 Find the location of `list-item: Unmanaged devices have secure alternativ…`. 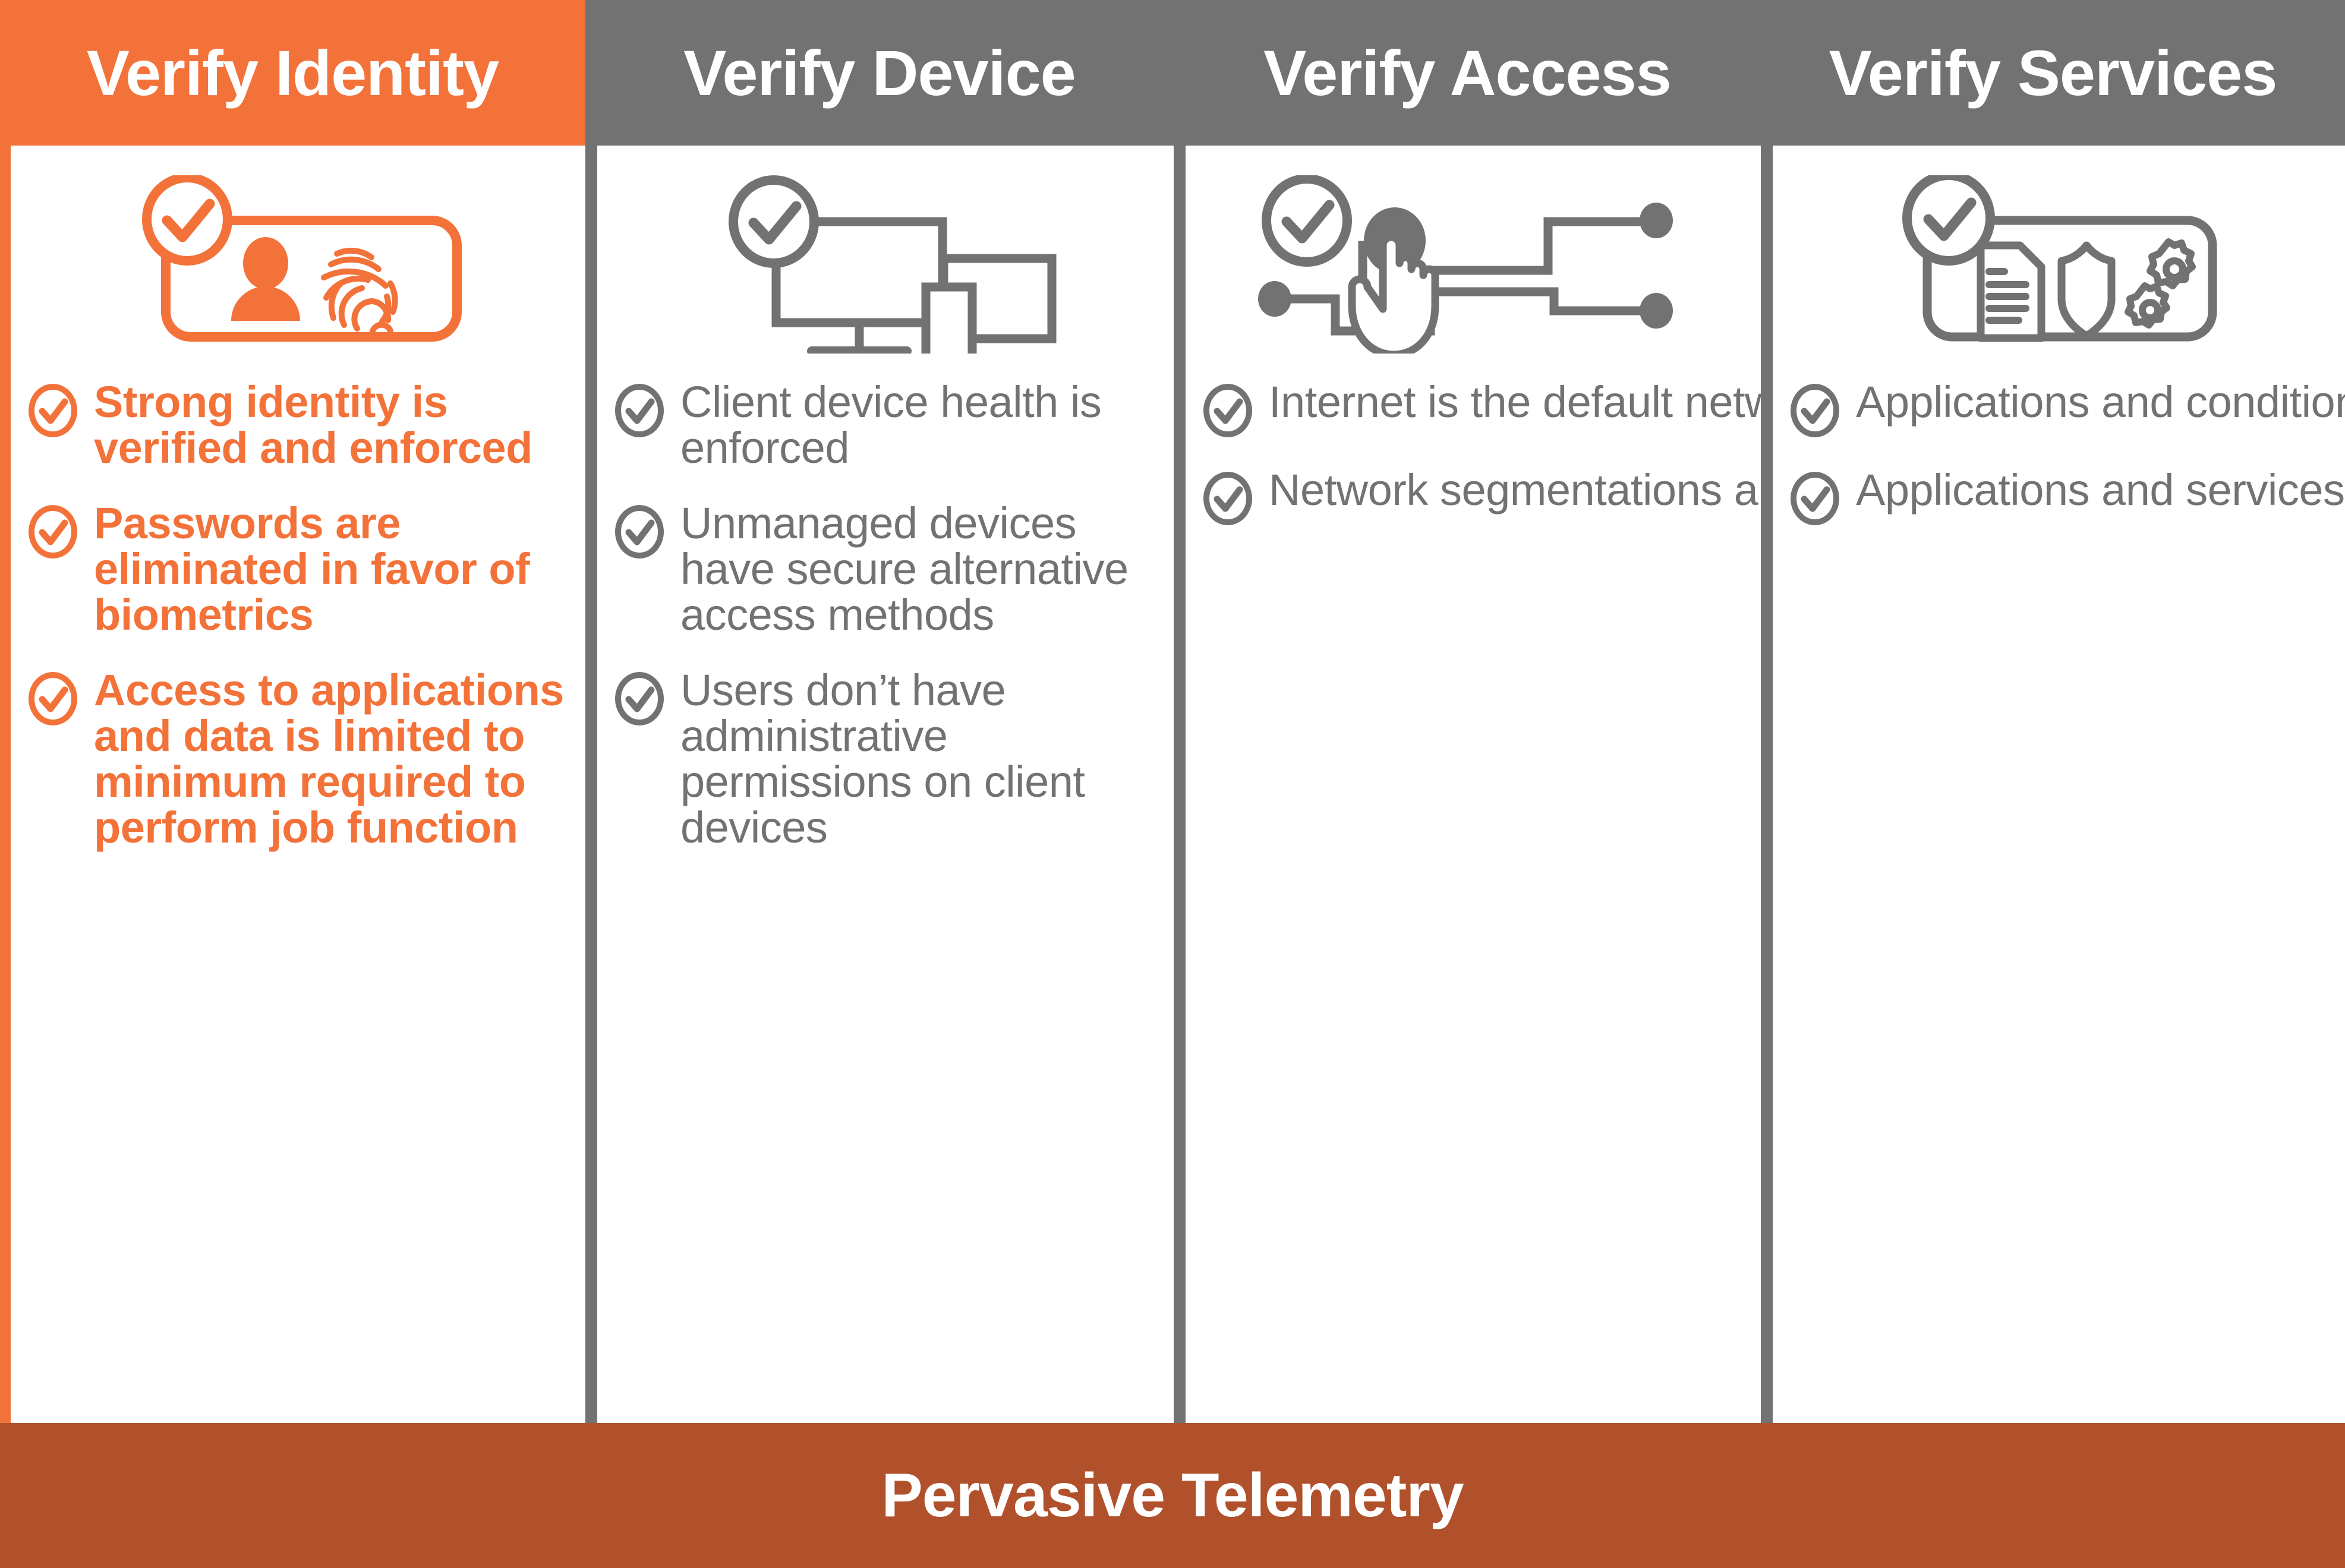

list-item: Unmanaged devices have secure alternativ… is located at coordinates (889, 568).